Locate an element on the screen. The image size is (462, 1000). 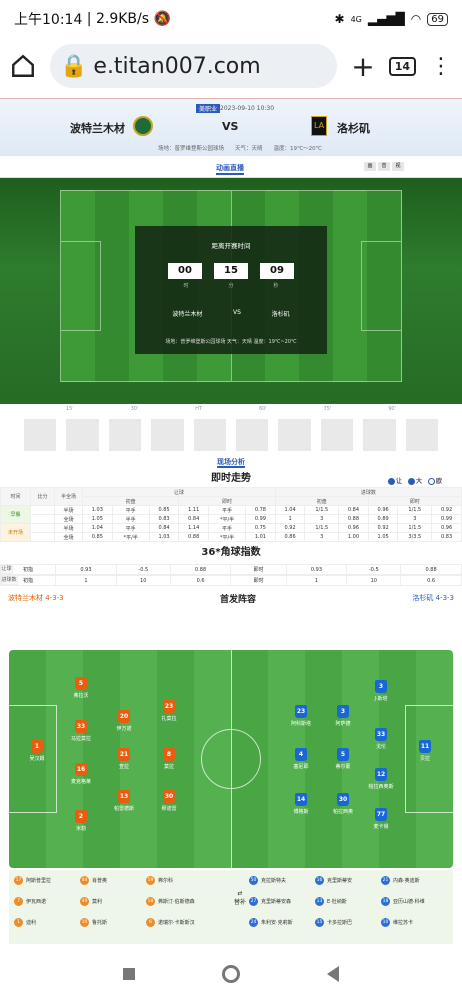
odds-cell: 0.96 is located at coordinates (446, 528).